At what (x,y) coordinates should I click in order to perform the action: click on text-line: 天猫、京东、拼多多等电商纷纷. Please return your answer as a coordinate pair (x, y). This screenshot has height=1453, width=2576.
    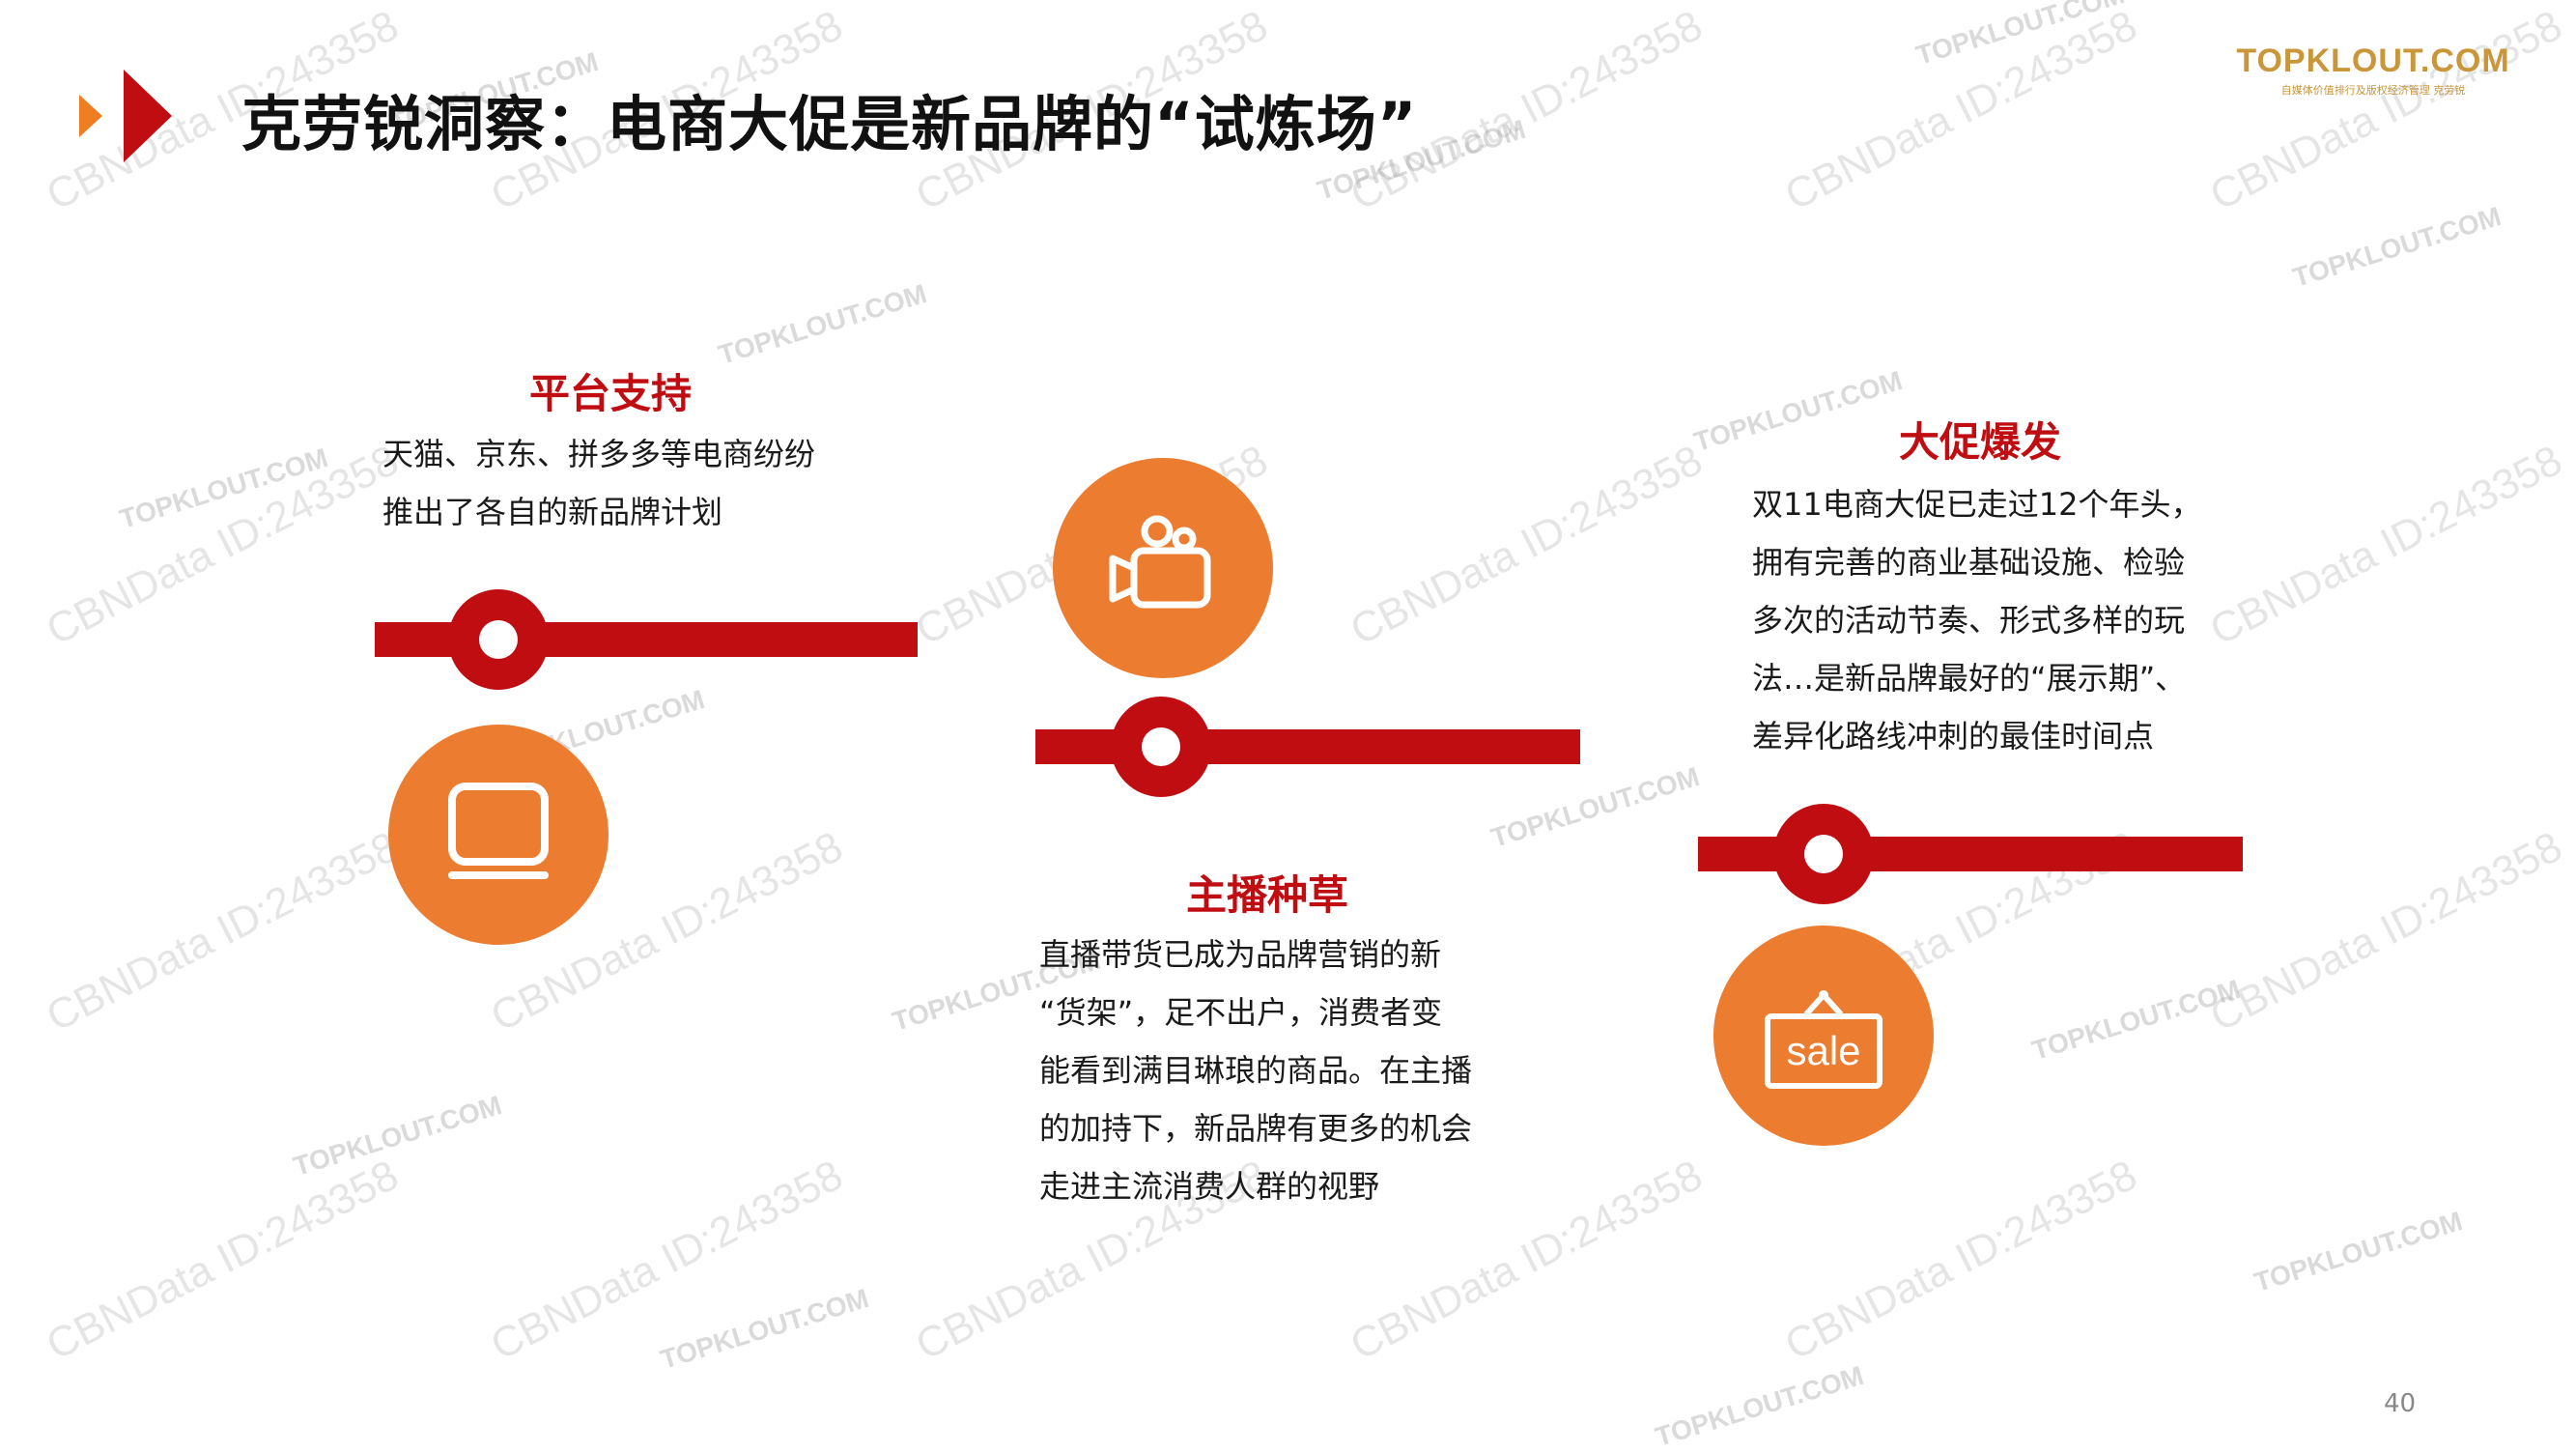
    Looking at the image, I should click on (599, 454).